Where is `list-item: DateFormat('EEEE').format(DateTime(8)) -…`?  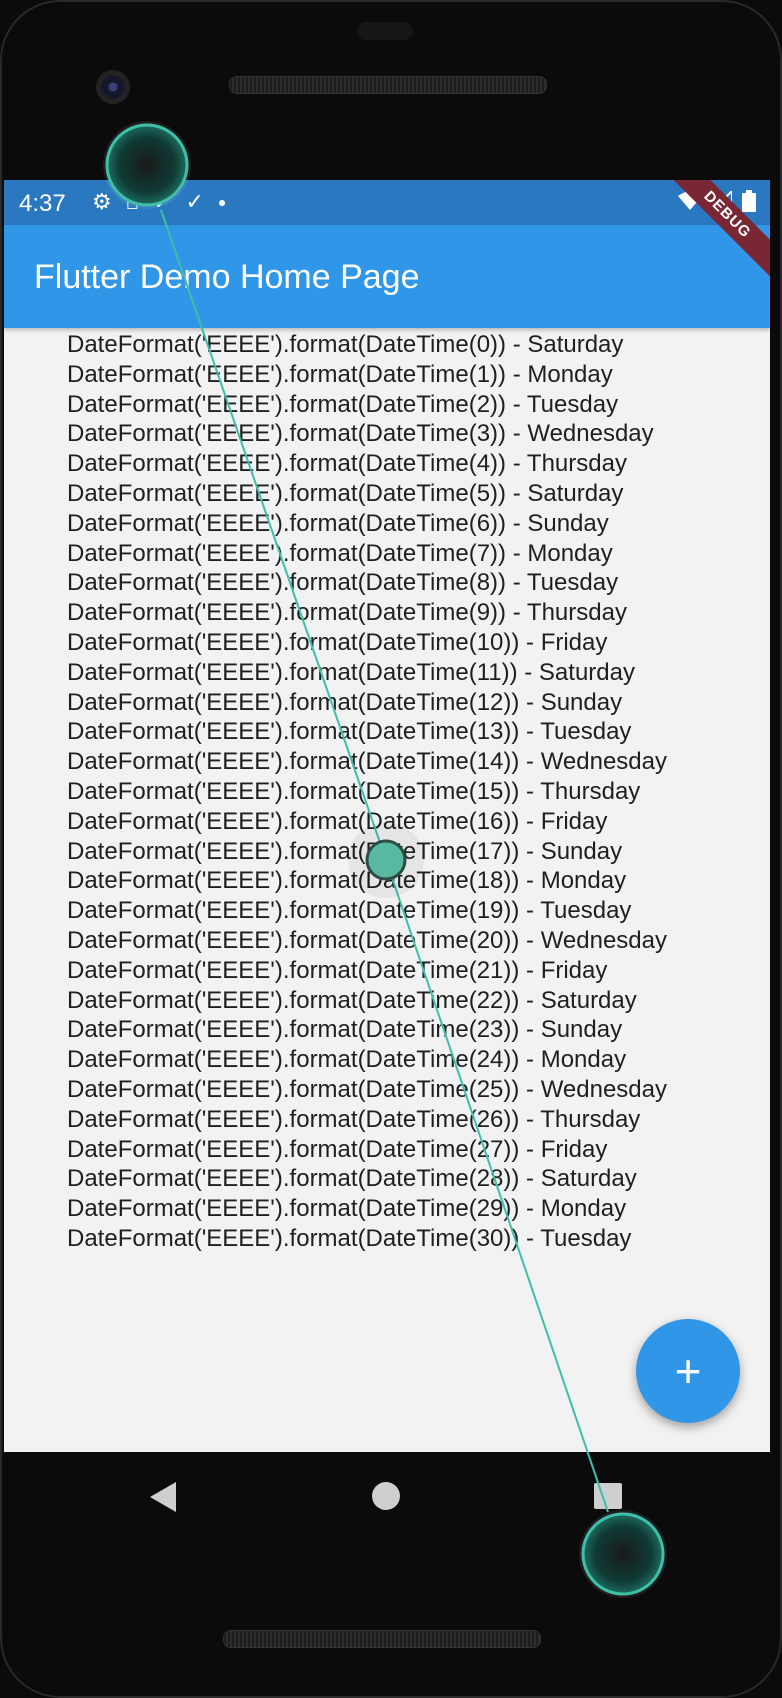 list-item: DateFormat('EEEE').format(DateTime(8)) -… is located at coordinates (343, 583).